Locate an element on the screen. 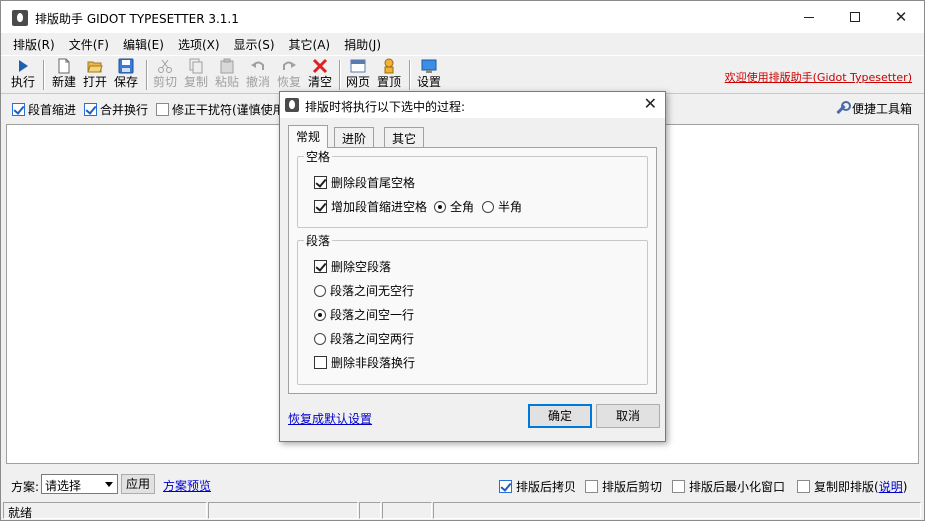  minimize-after-option: 排版后最小化窗口 is located at coordinates (728, 486).